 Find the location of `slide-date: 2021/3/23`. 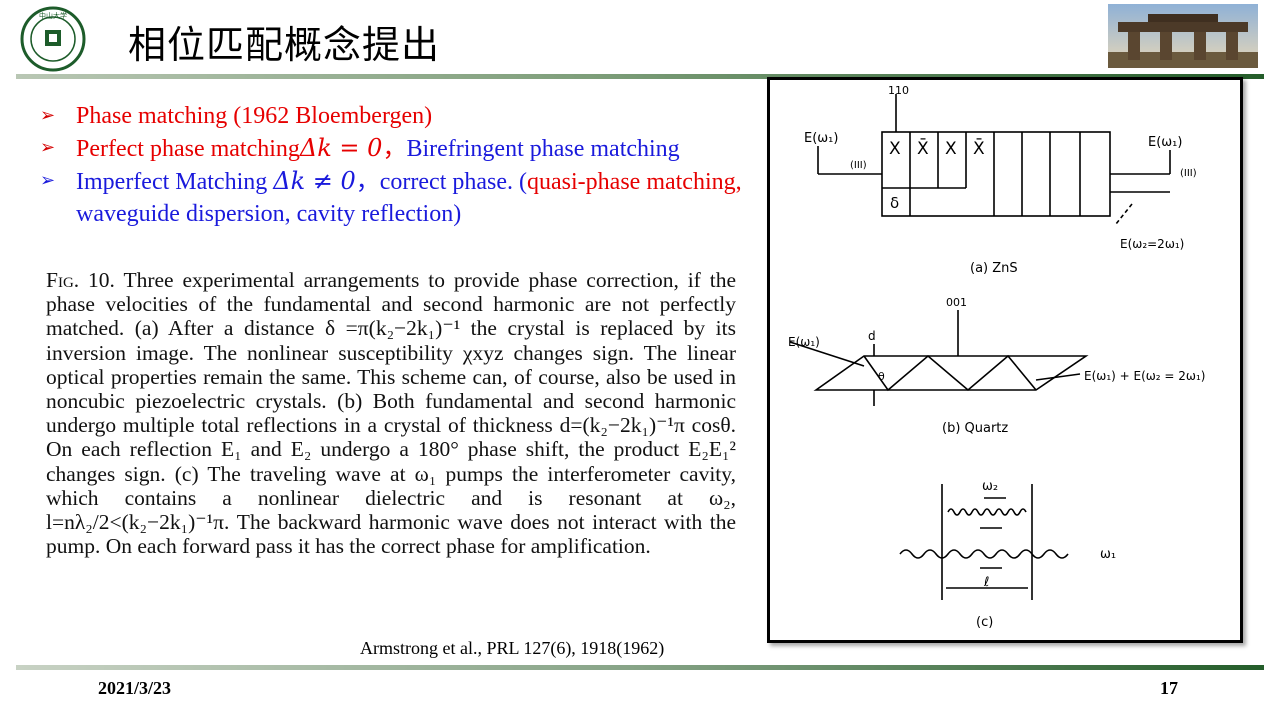

slide-date: 2021/3/23 is located at coordinates (135, 688).